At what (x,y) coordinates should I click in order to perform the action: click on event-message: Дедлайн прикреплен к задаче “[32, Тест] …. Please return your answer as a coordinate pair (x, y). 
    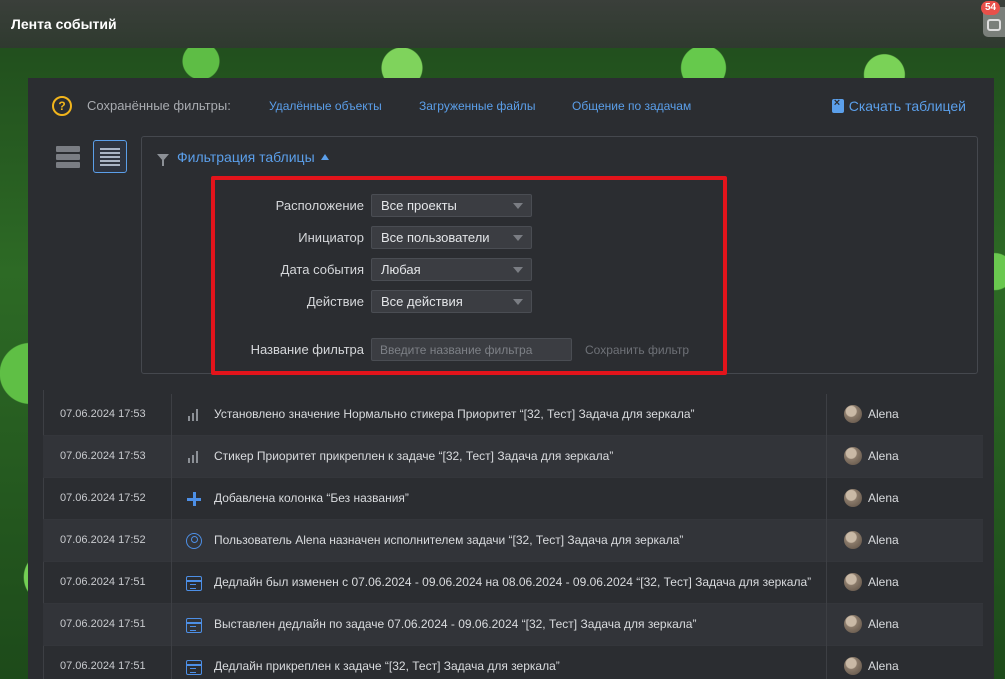
    Looking at the image, I should click on (387, 666).